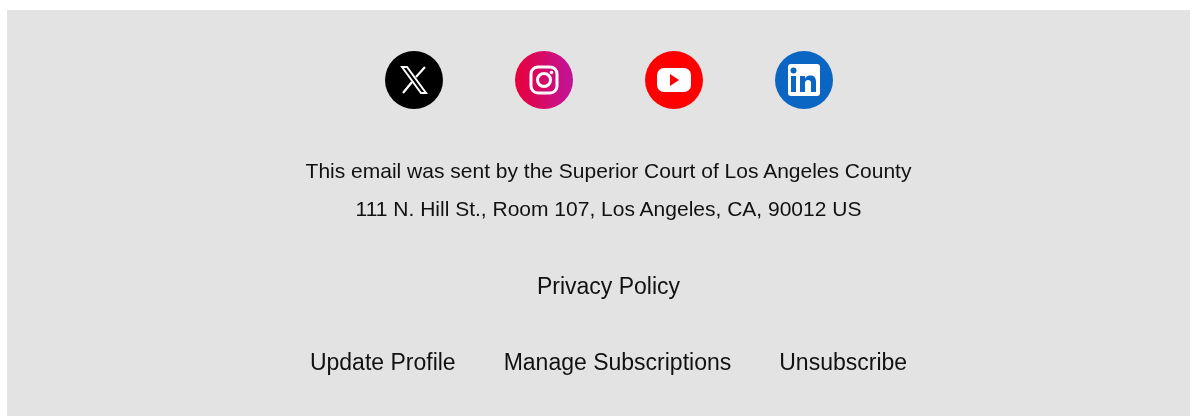 The height and width of the screenshot is (416, 1196). Describe the element at coordinates (673, 80) in the screenshot. I see `play-icon` at that location.